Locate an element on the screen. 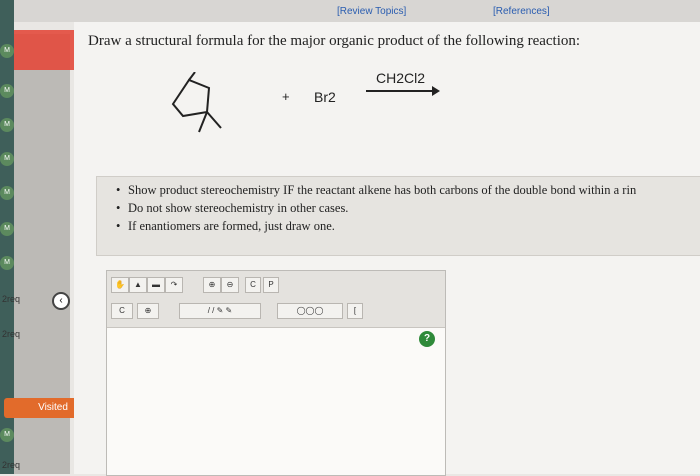  review-topics-link: [Review Topics] is located at coordinates (371, 11).